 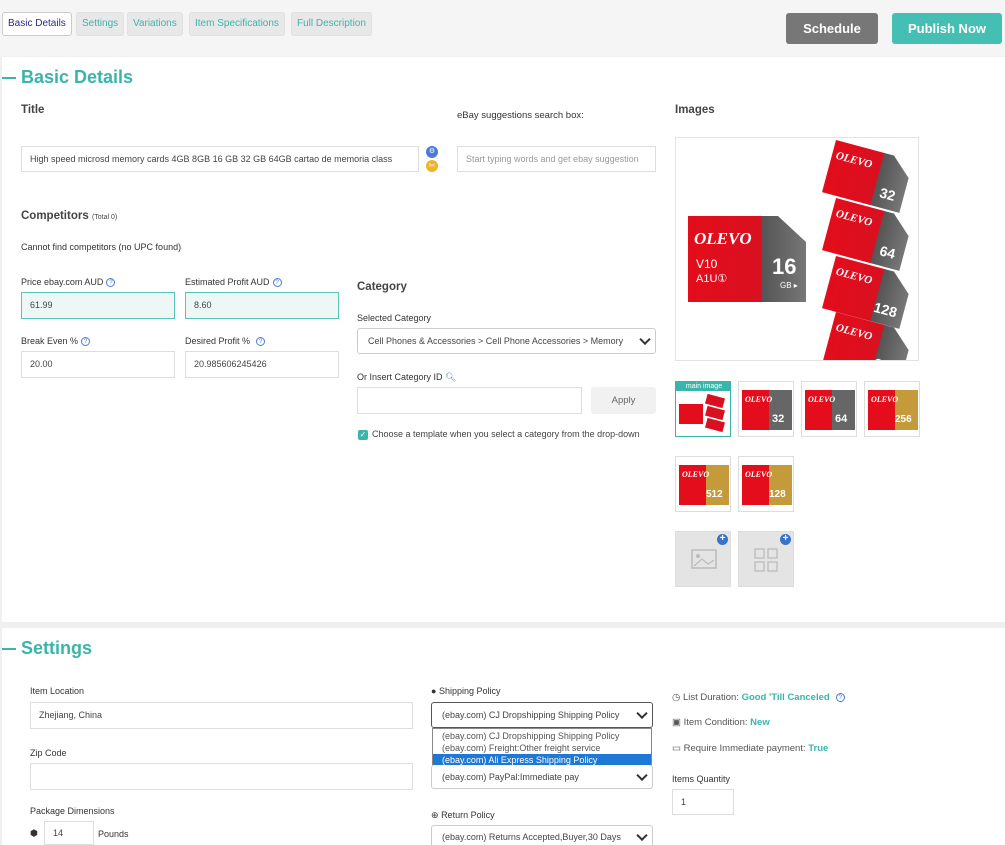 I want to click on tab-variations: Variations, so click(x=155, y=24).